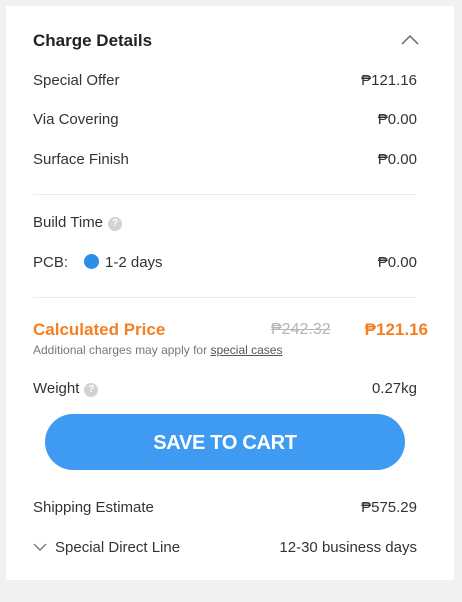 Image resolution: width=462 pixels, height=602 pixels. Describe the element at coordinates (40, 547) in the screenshot. I see `chevron-down-icon` at that location.